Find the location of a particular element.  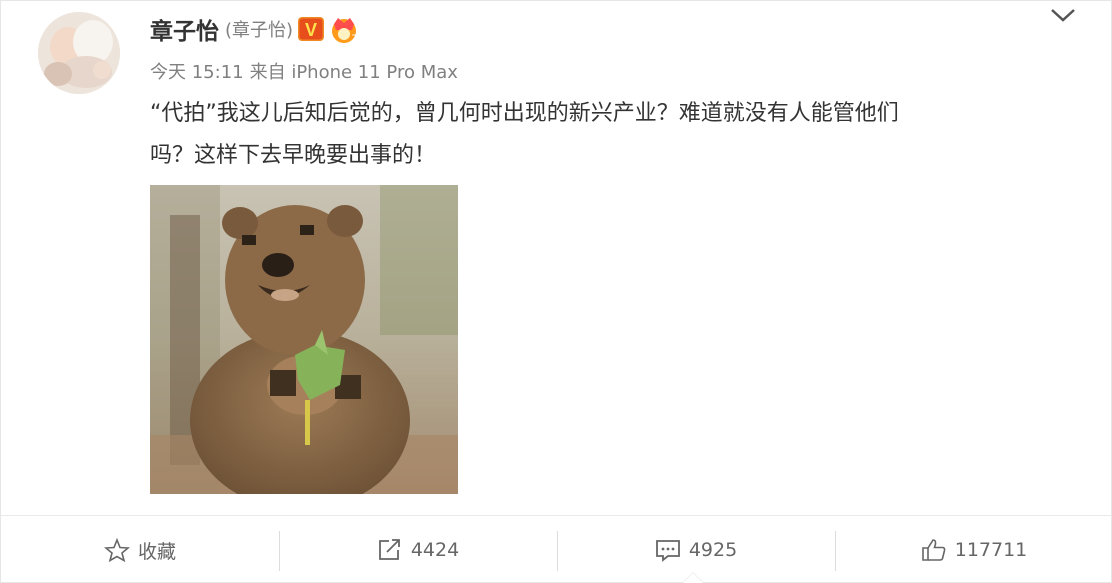

author-remark: (章子怡) is located at coordinates (259, 30).